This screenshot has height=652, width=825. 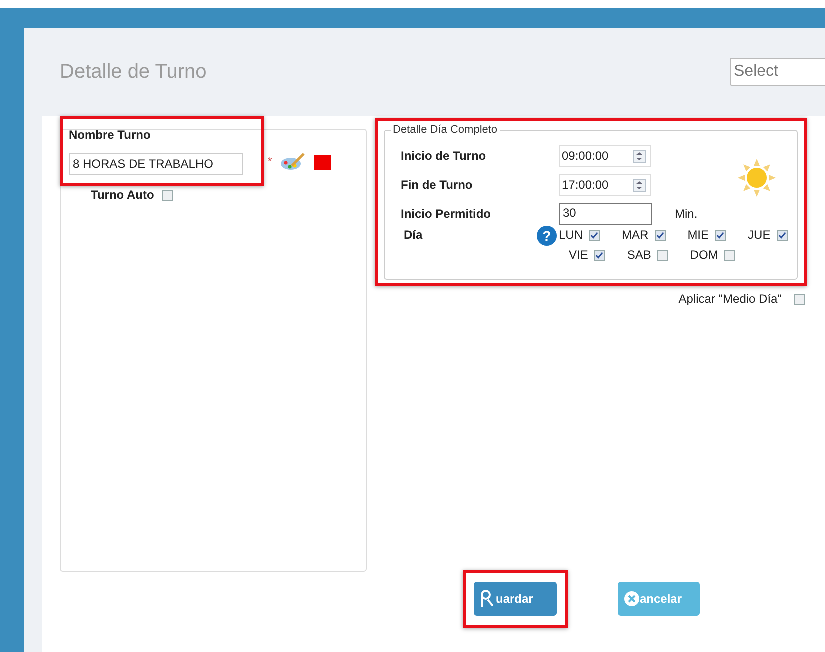 What do you see at coordinates (704, 255) in the screenshot?
I see `checkbox-label: DOM` at bounding box center [704, 255].